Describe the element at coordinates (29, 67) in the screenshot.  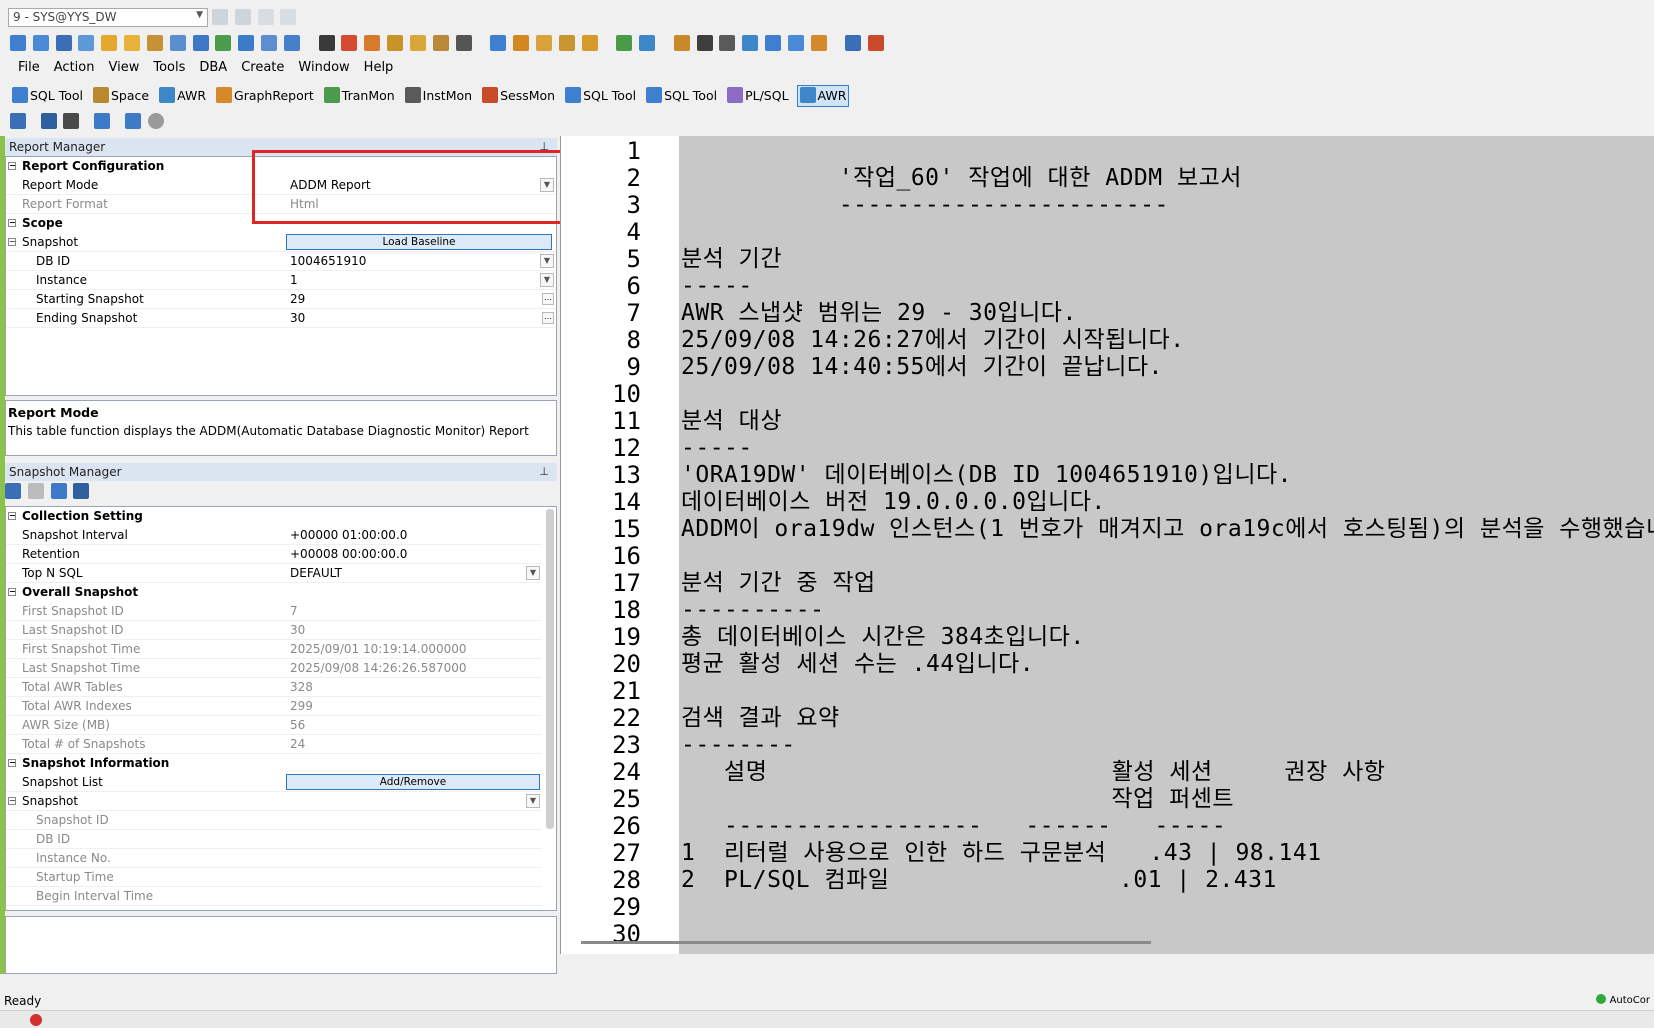
I see `menu-file: File` at that location.